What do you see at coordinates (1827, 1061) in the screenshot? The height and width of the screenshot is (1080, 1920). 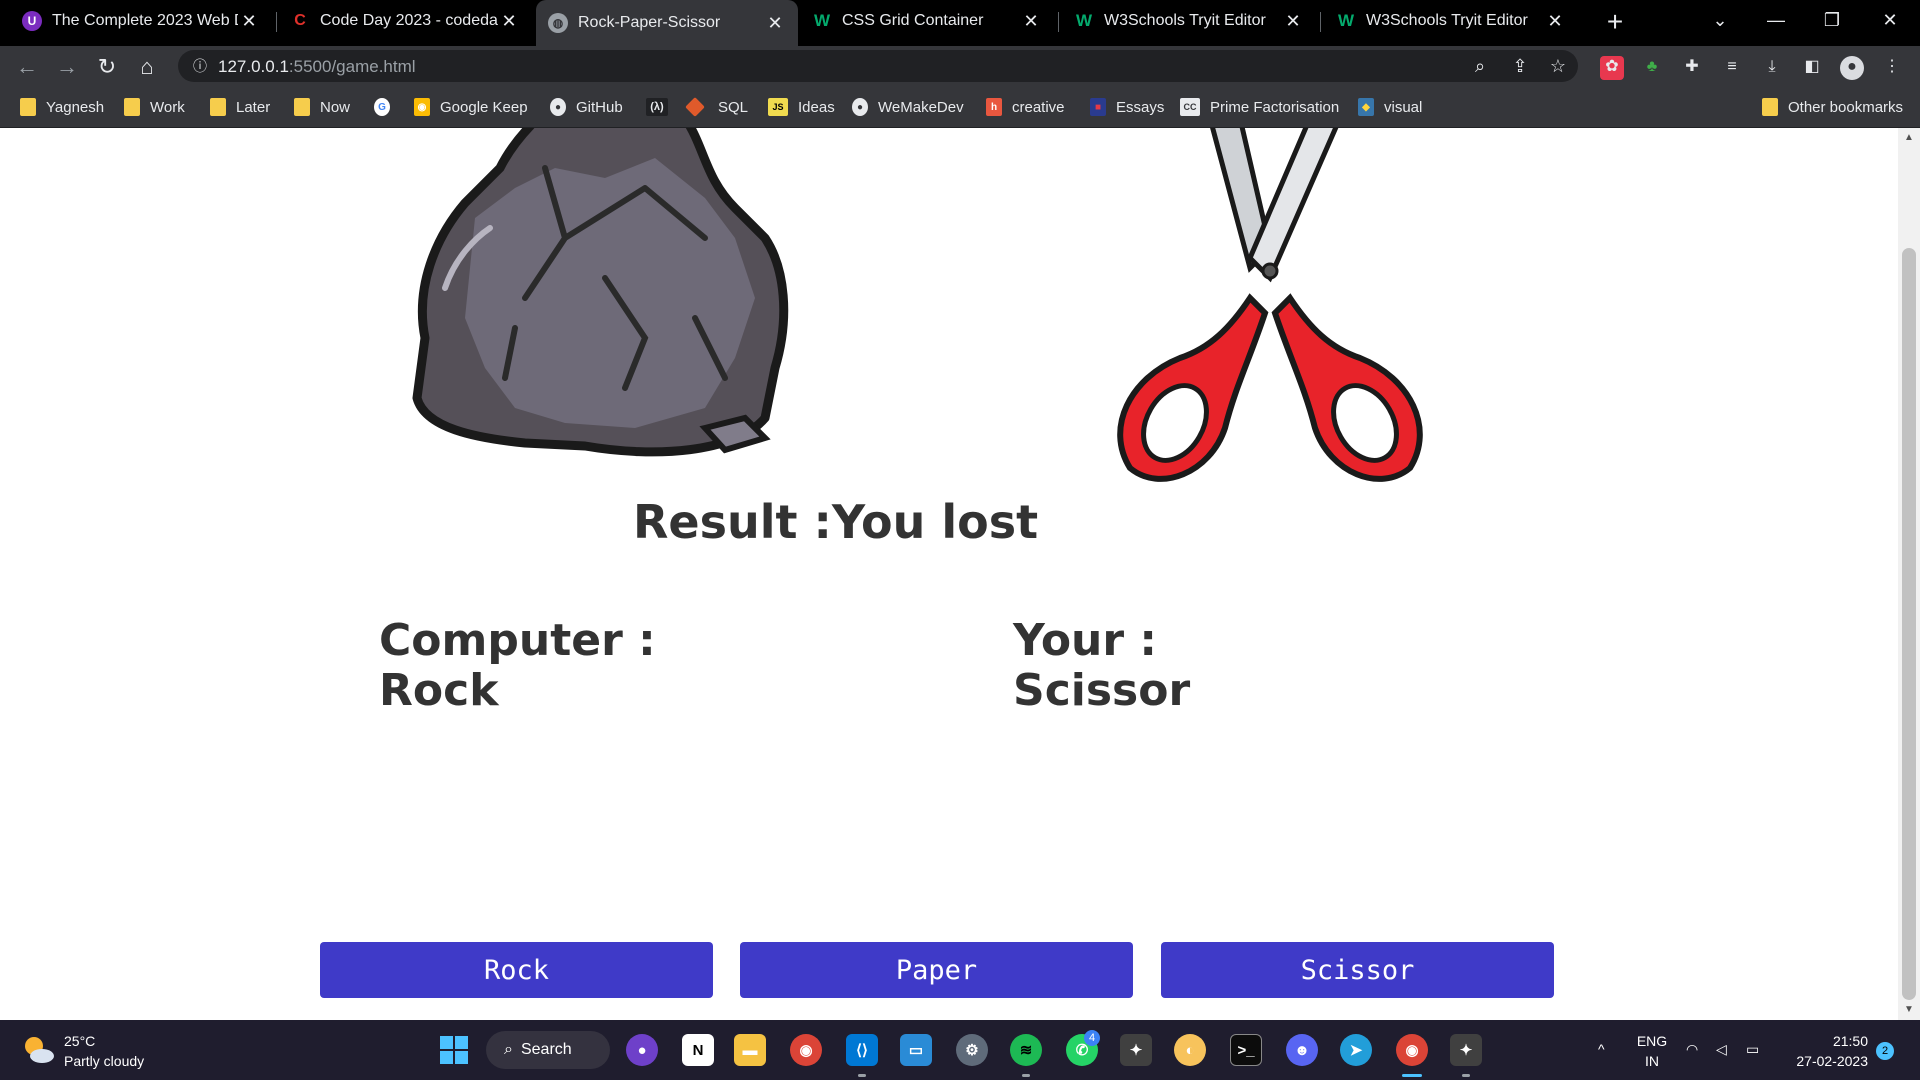 I see `clock-date: 27-02-2023` at bounding box center [1827, 1061].